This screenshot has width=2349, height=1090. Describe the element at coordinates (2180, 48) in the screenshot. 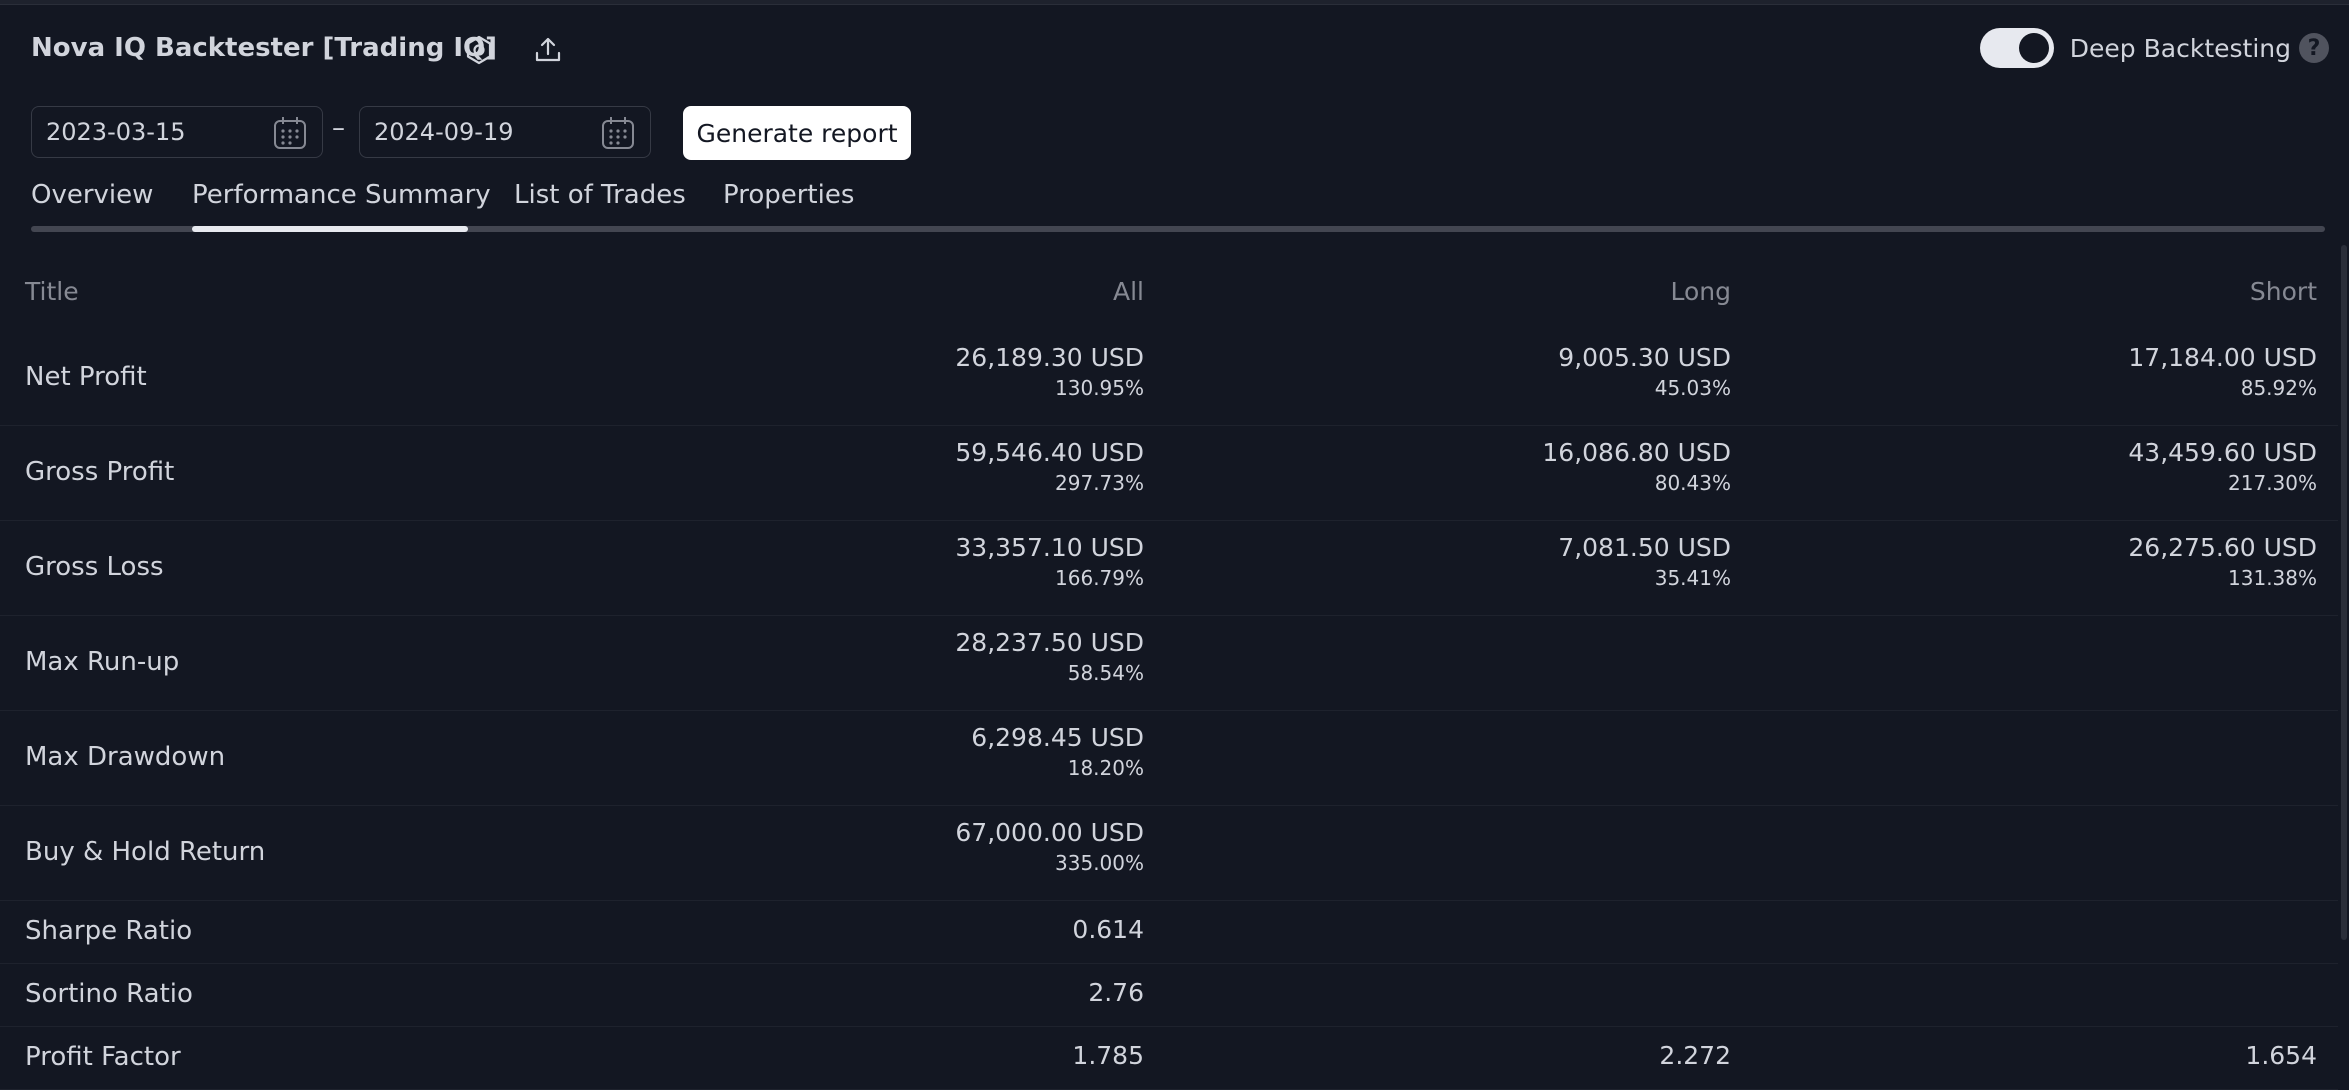

I see `deep-backtesting-label: Deep Backtesting` at that location.